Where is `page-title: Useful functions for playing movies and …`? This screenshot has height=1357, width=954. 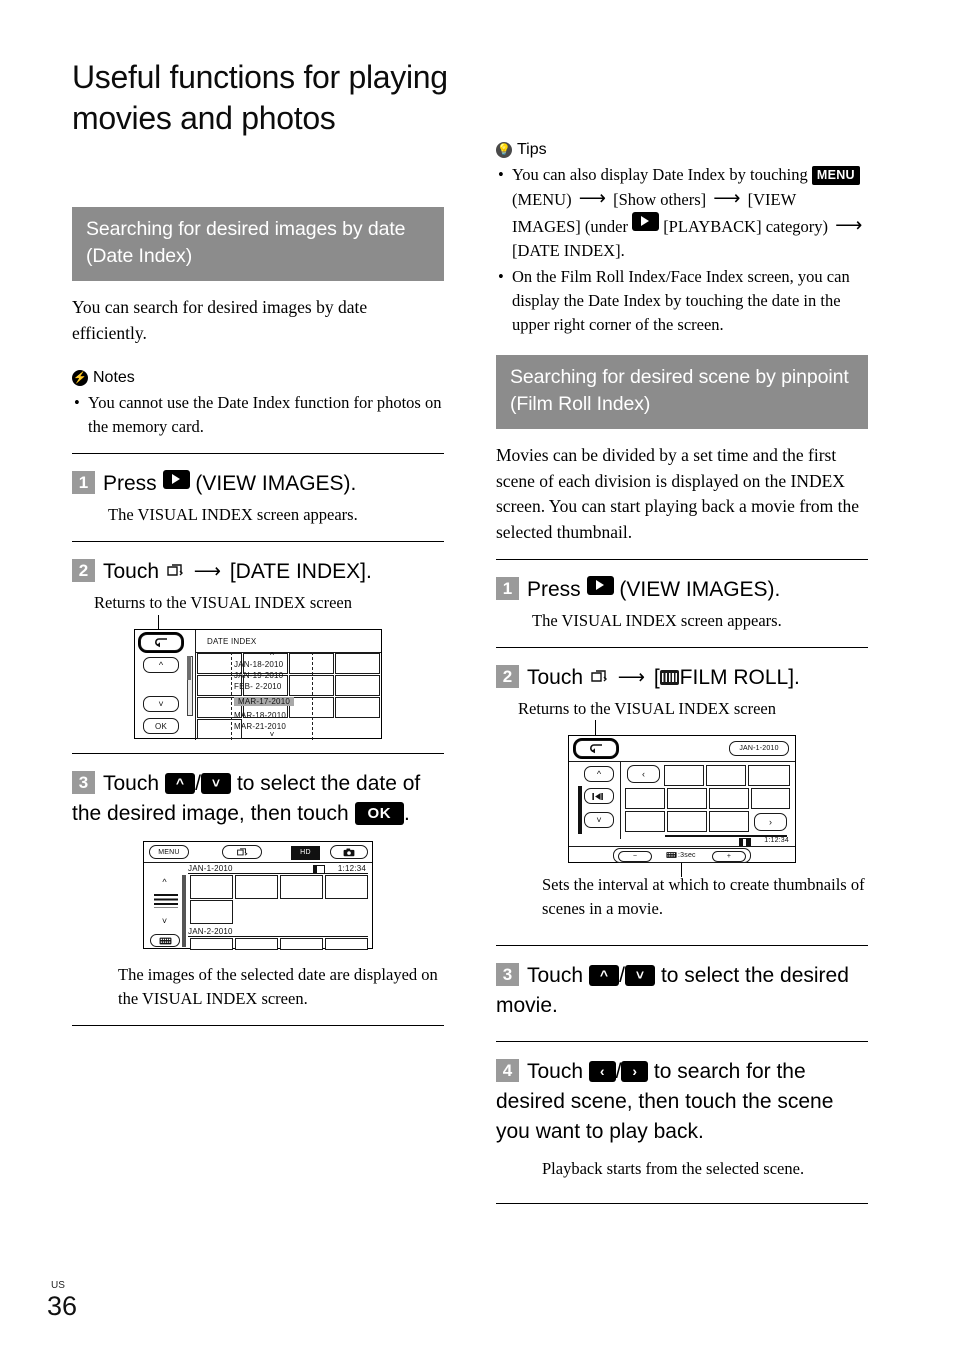
page-title: Useful functions for playing movies and … is located at coordinates (260, 98).